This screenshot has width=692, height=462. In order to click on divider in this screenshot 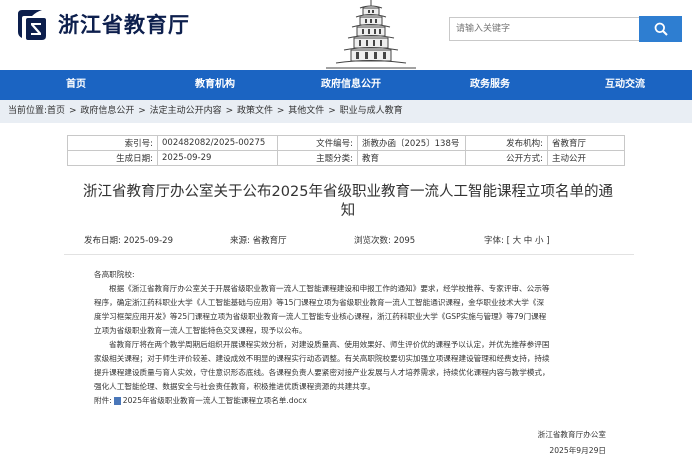, I will do `click(349, 254)`.